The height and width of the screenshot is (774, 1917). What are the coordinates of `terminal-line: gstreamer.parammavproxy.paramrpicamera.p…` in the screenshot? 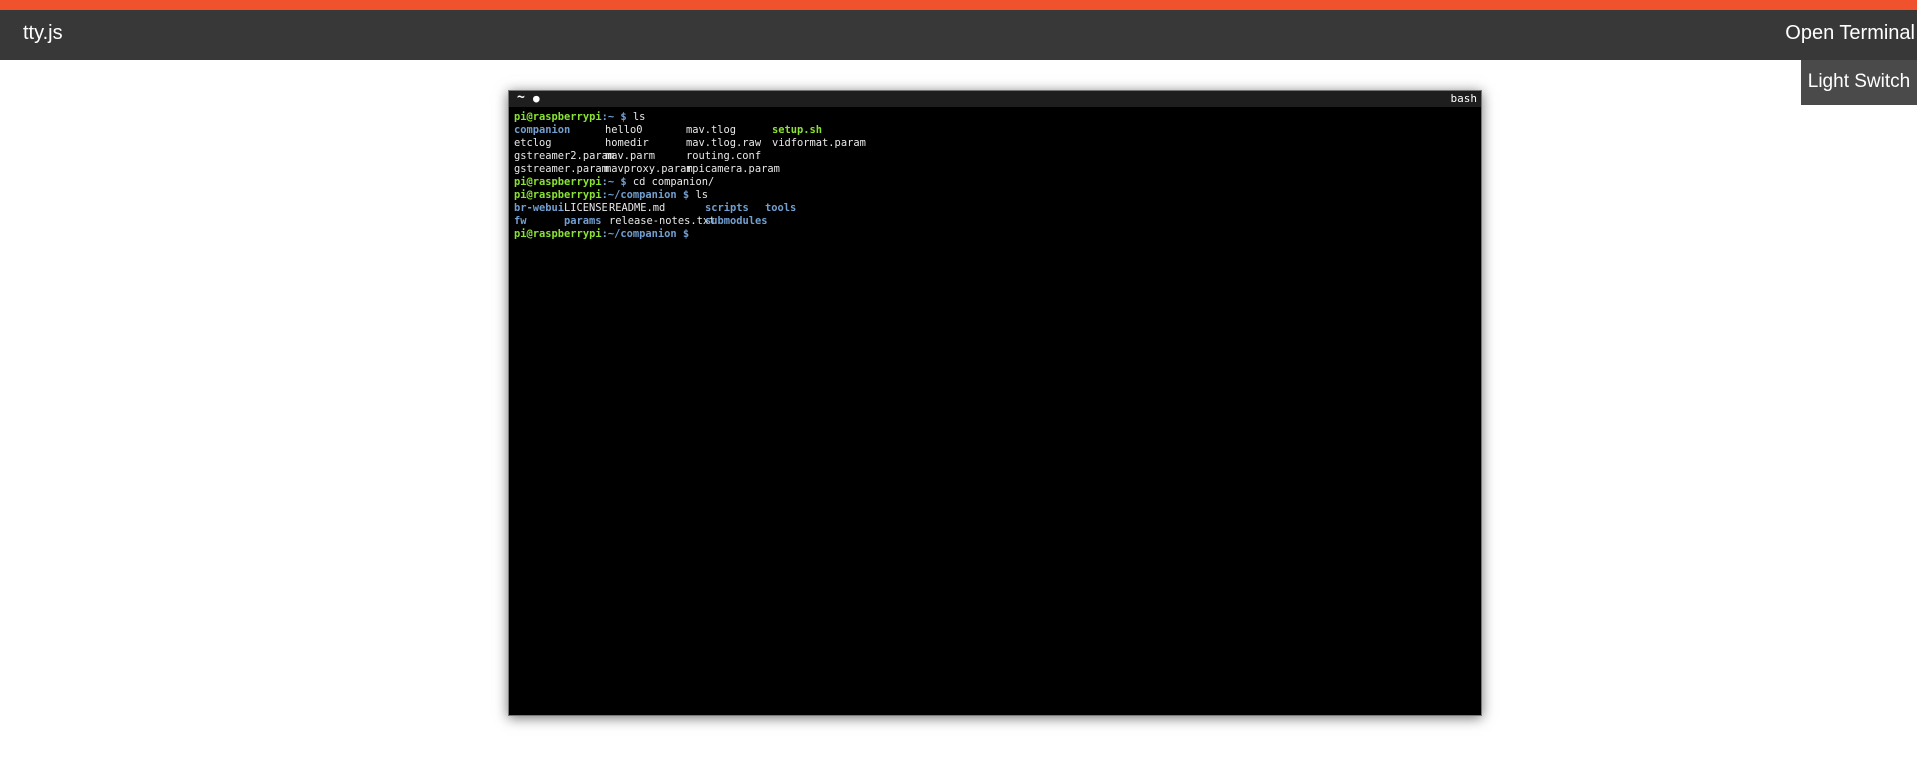 It's located at (994, 169).